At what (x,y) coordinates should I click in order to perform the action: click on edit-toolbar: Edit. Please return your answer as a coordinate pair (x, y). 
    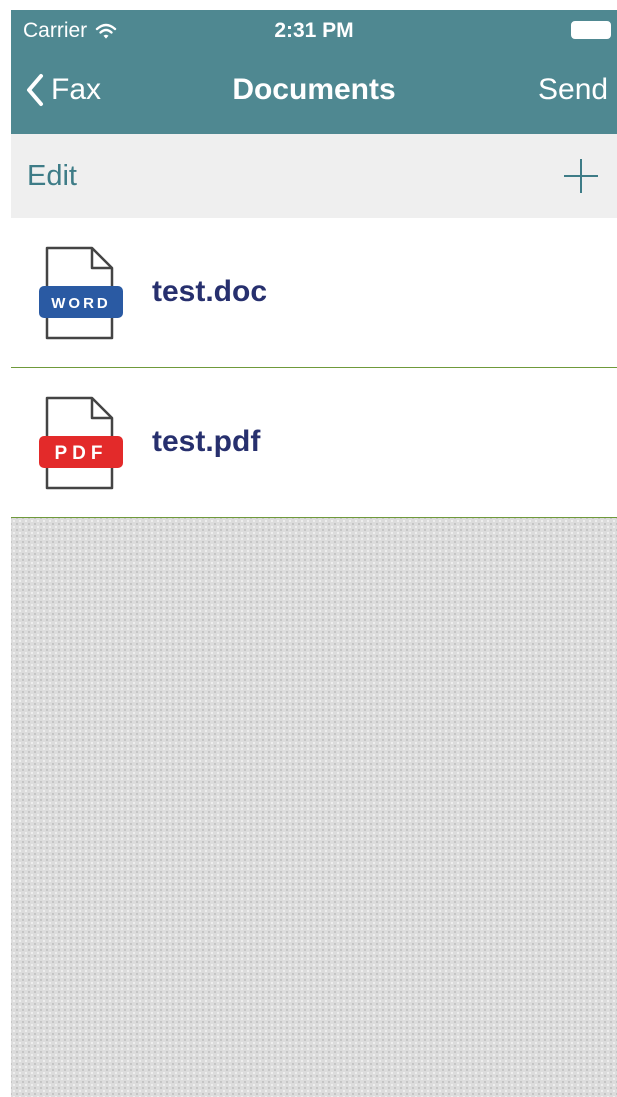
    Looking at the image, I should click on (314, 176).